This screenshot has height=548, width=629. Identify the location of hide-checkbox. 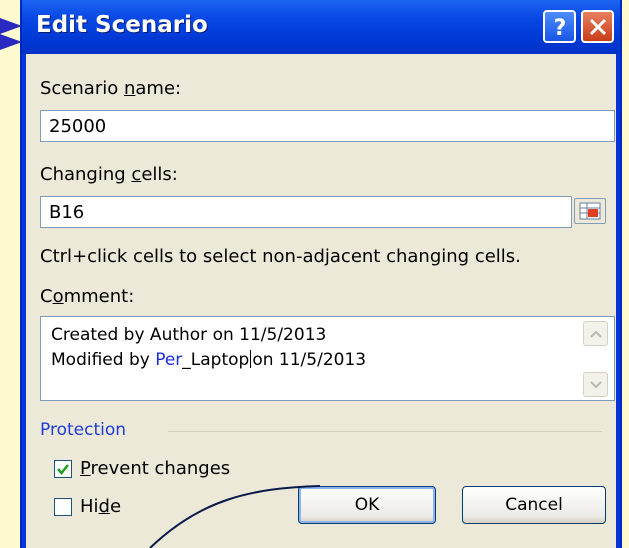
(63, 507).